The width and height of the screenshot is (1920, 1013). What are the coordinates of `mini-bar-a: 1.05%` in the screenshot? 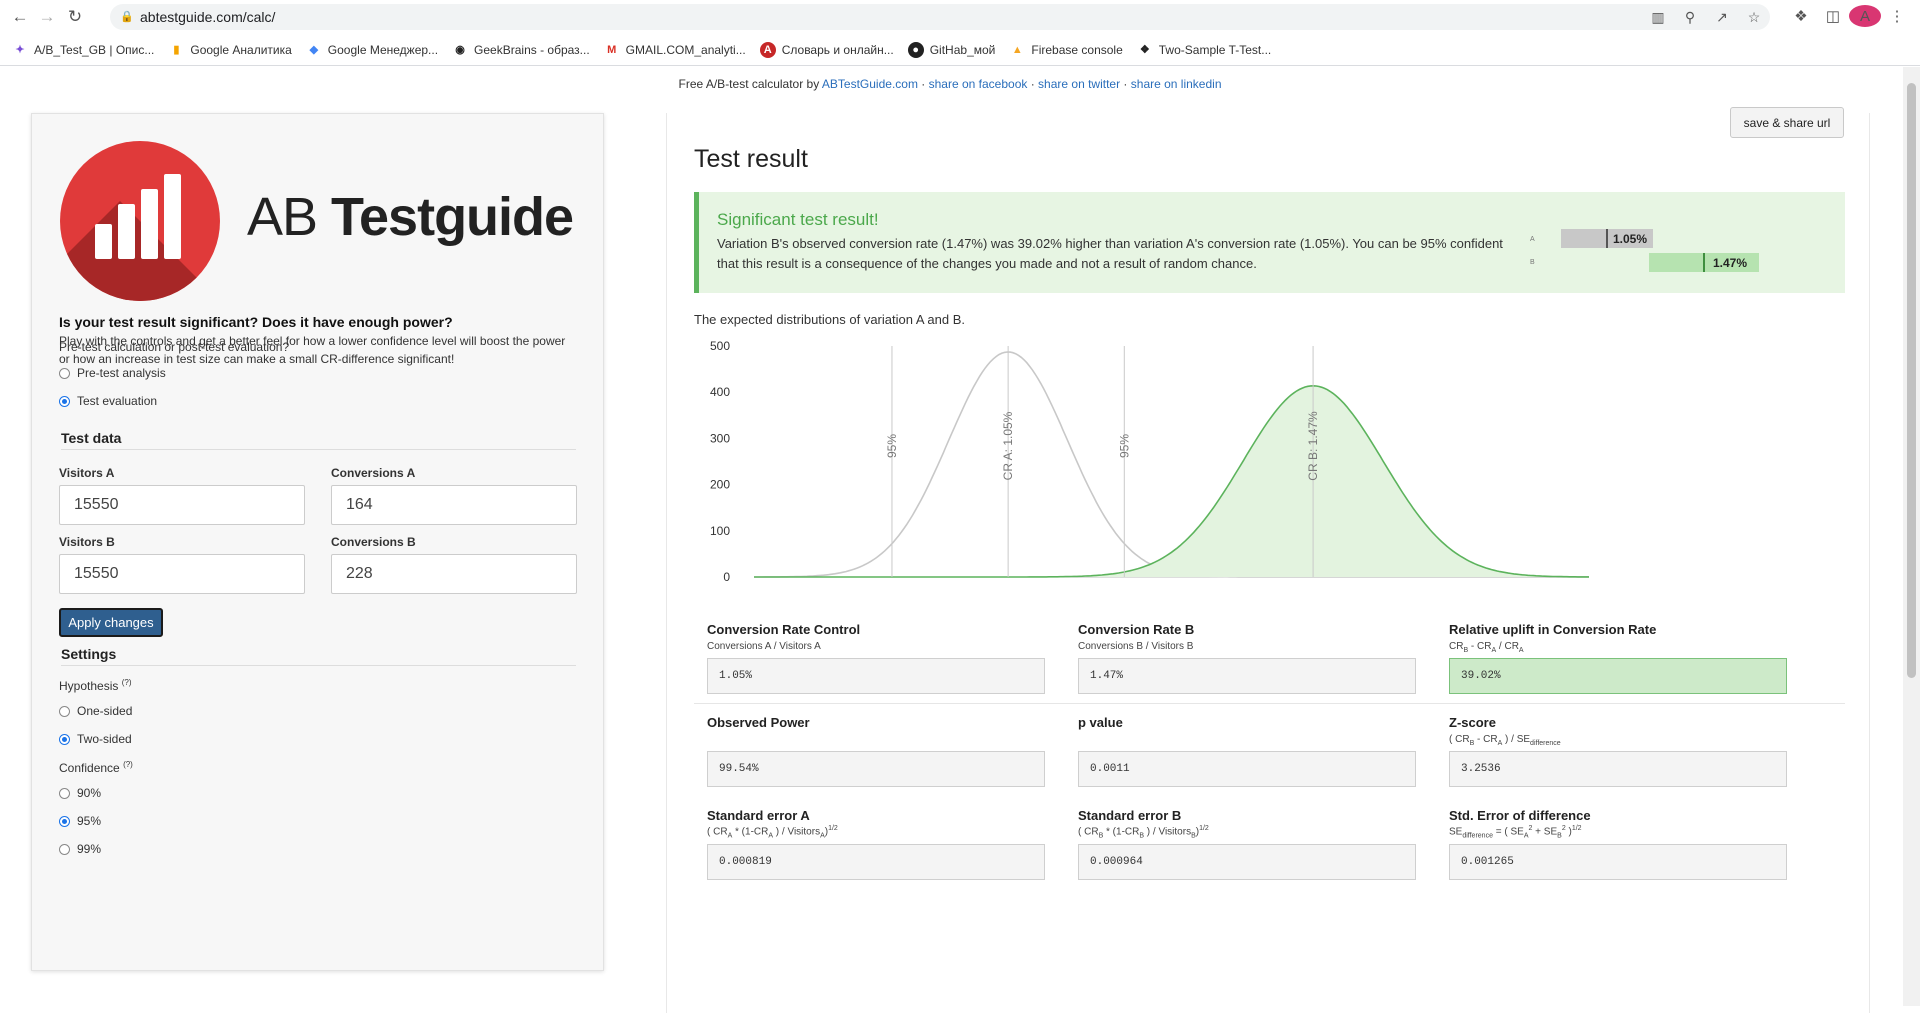 It's located at (1607, 238).